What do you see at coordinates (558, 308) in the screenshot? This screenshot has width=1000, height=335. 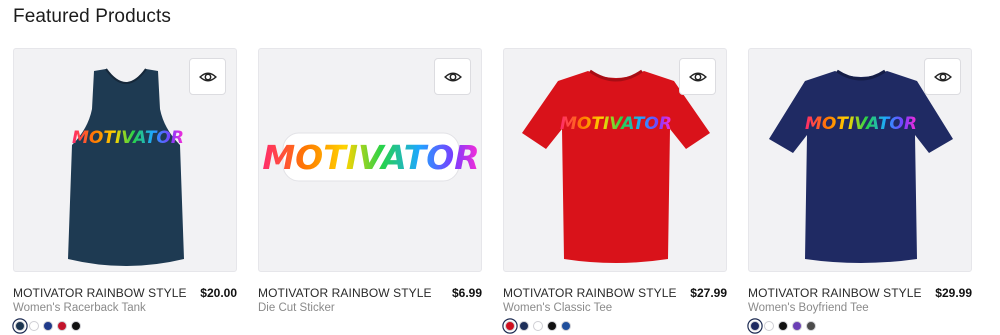 I see `product-type: Women's Classic Tee` at bounding box center [558, 308].